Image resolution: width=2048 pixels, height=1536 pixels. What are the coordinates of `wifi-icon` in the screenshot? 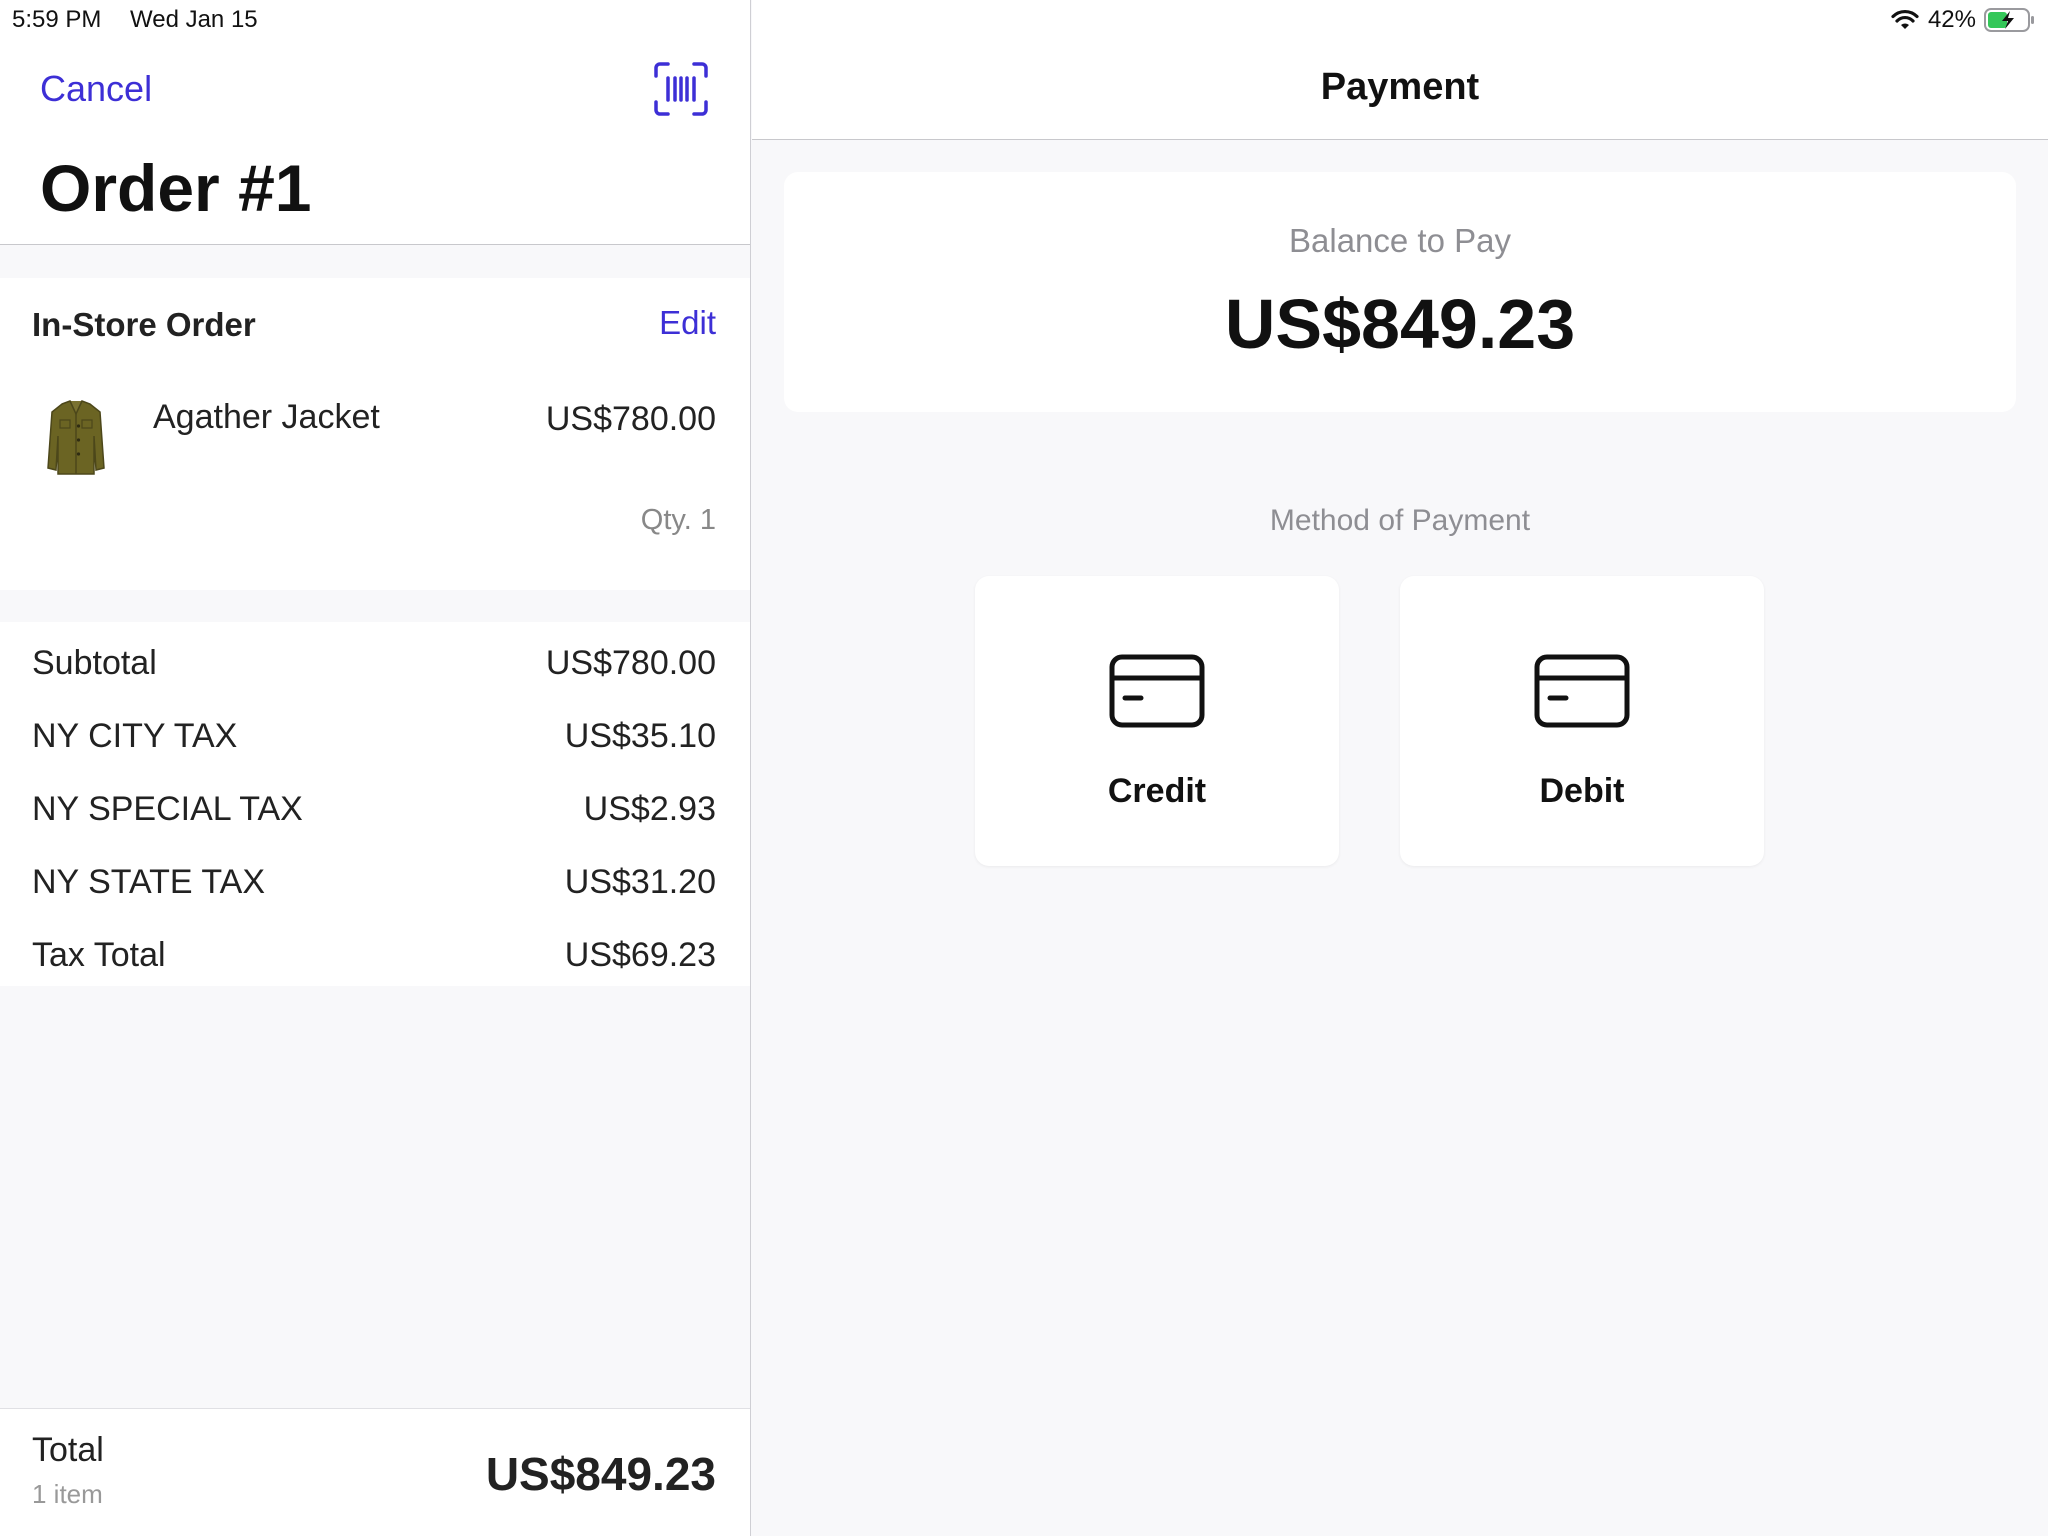 It's located at (1905, 19).